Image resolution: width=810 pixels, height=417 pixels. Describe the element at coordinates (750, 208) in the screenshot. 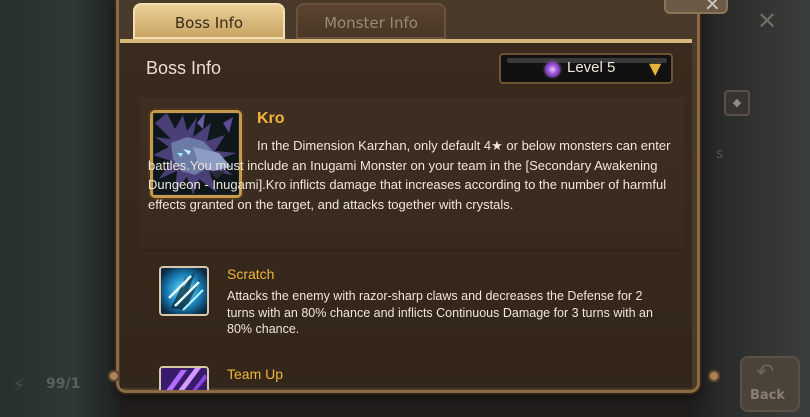

I see `background-right` at that location.